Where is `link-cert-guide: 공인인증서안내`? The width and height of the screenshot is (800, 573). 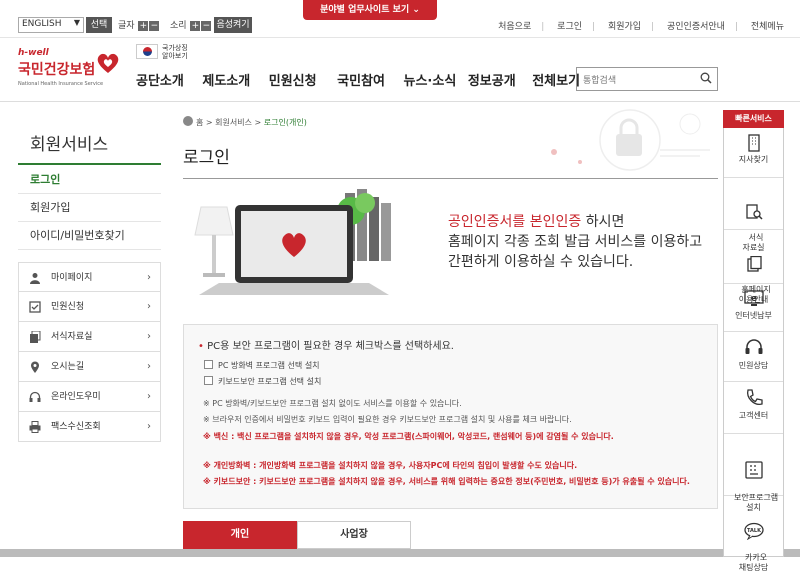 link-cert-guide: 공인인증서안내 is located at coordinates (696, 27).